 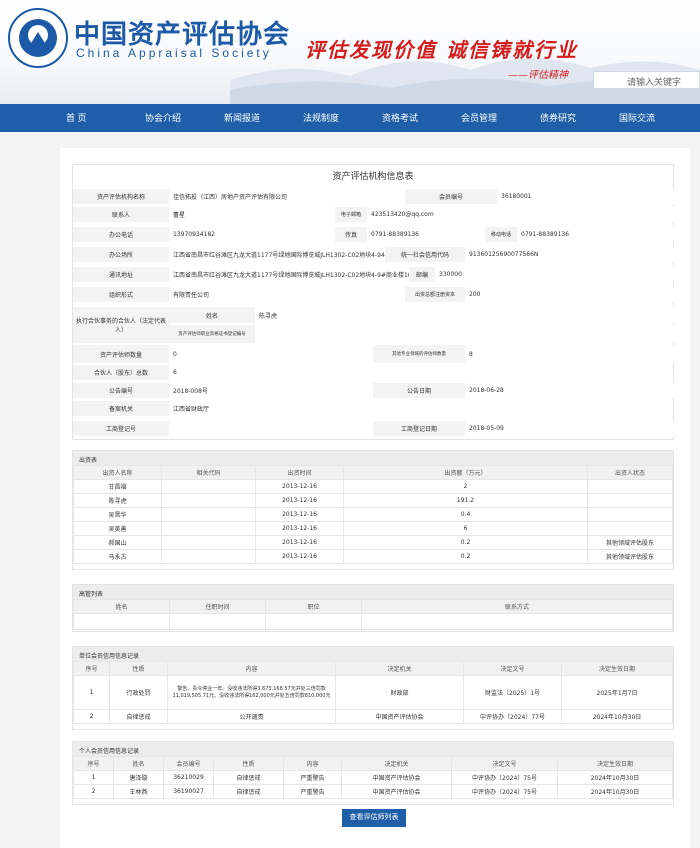 I want to click on main-nav: 首 页 协会介绍 新闻报道 法规制度 资格考试 会员管理 债券研究 国际交流, so click(x=350, y=118).